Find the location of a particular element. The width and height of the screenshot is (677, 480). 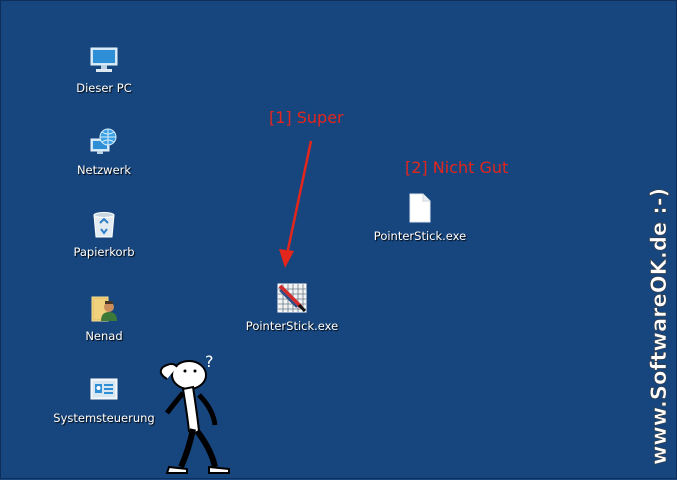

annotation-good: [1] Super is located at coordinates (306, 117).